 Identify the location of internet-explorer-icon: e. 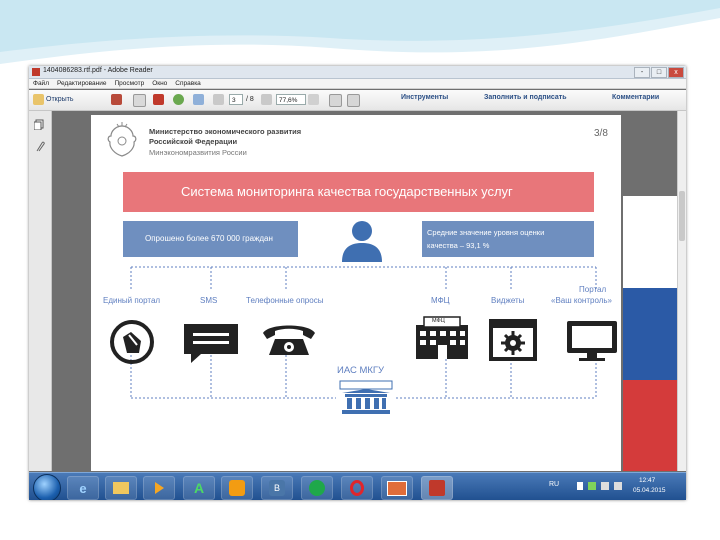
(83, 488).